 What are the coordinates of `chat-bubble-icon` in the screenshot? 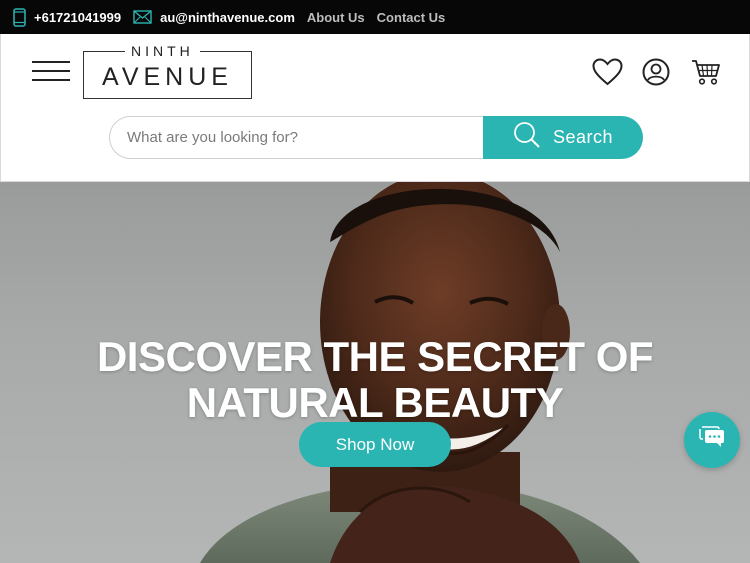 It's located at (712, 440).